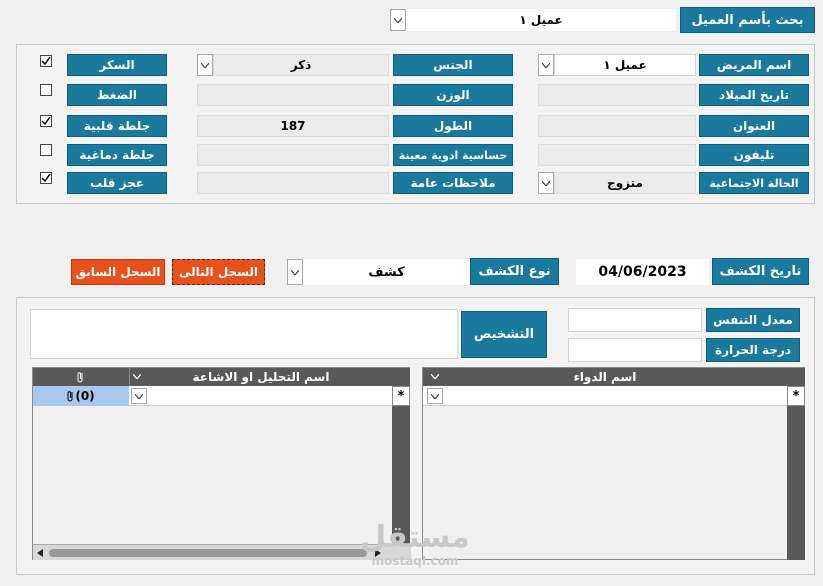  I want to click on phone-field, so click(617, 155).